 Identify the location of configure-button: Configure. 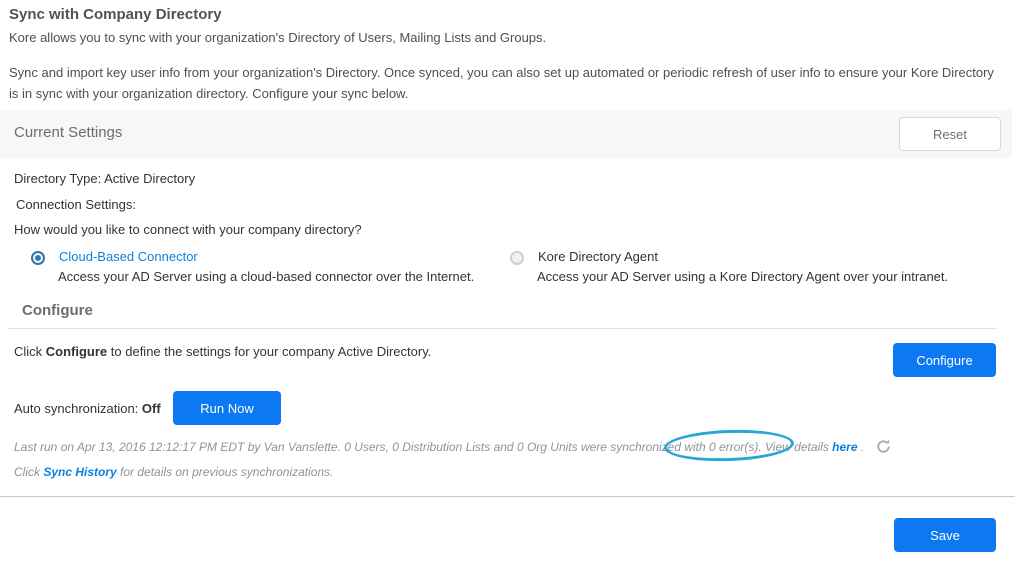
(944, 360).